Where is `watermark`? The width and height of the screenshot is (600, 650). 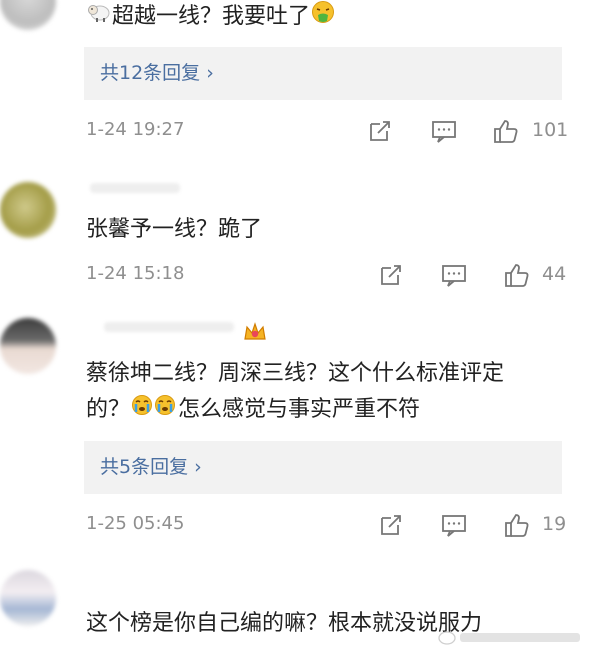 watermark is located at coordinates (513, 638).